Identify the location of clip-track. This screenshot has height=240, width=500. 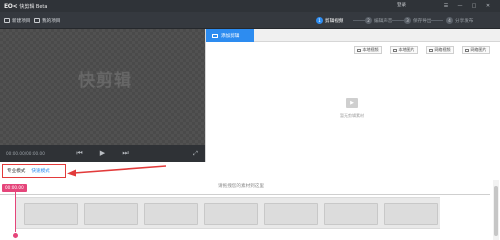
(228, 213).